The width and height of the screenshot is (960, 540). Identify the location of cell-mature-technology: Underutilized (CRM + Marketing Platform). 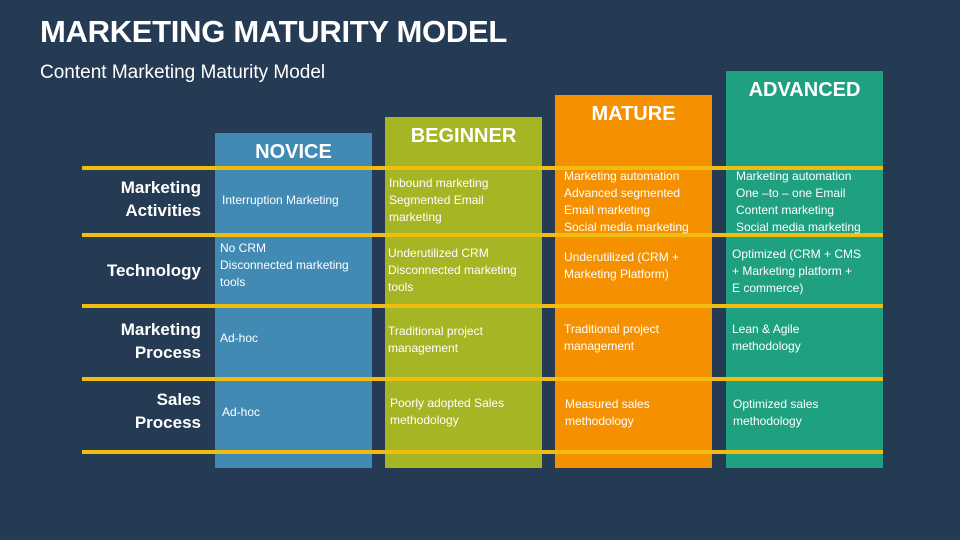
(621, 266).